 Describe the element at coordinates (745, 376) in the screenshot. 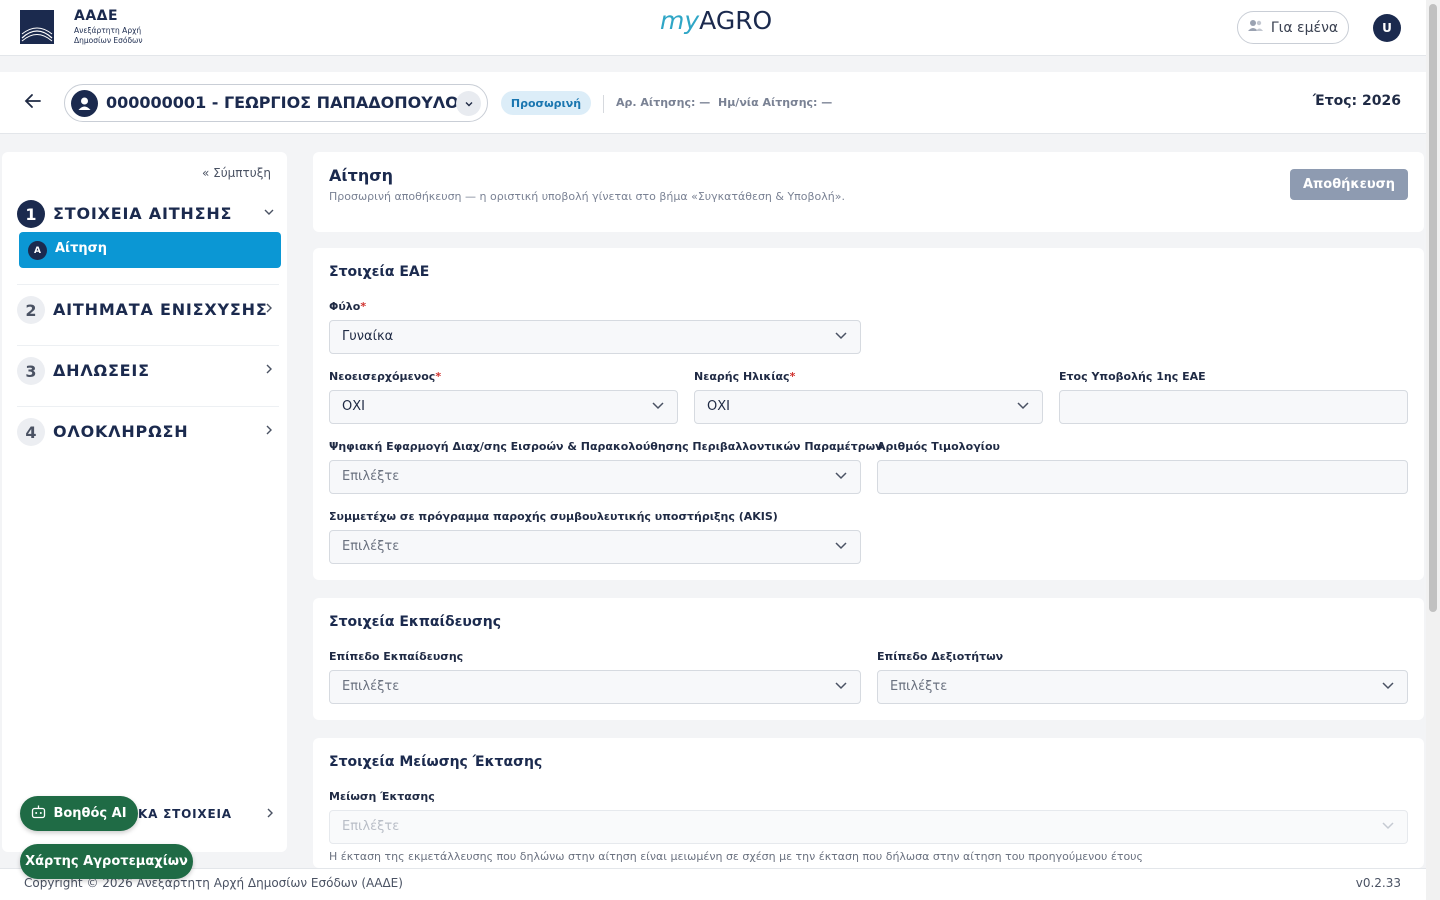

I see `young-farmer-label: Νεαρής Ηλικίας*` at that location.